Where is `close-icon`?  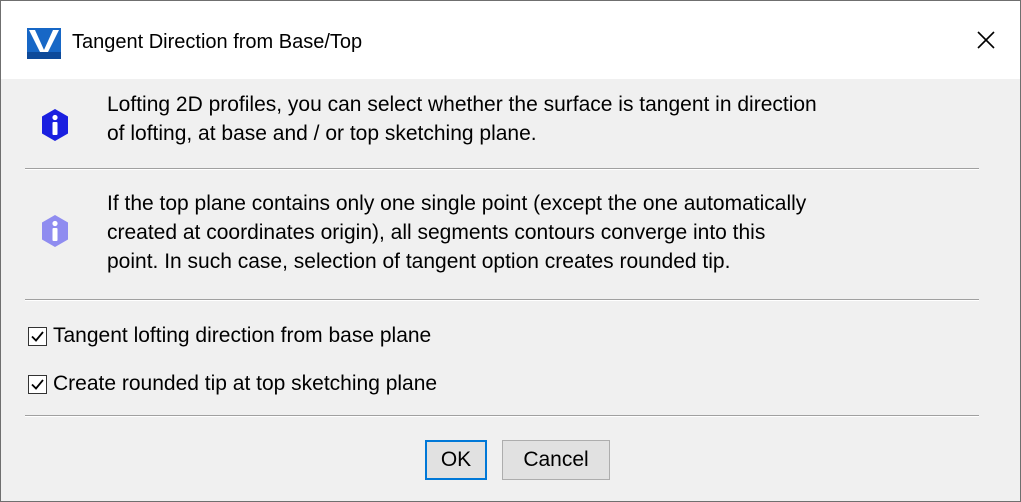
close-icon is located at coordinates (985, 40).